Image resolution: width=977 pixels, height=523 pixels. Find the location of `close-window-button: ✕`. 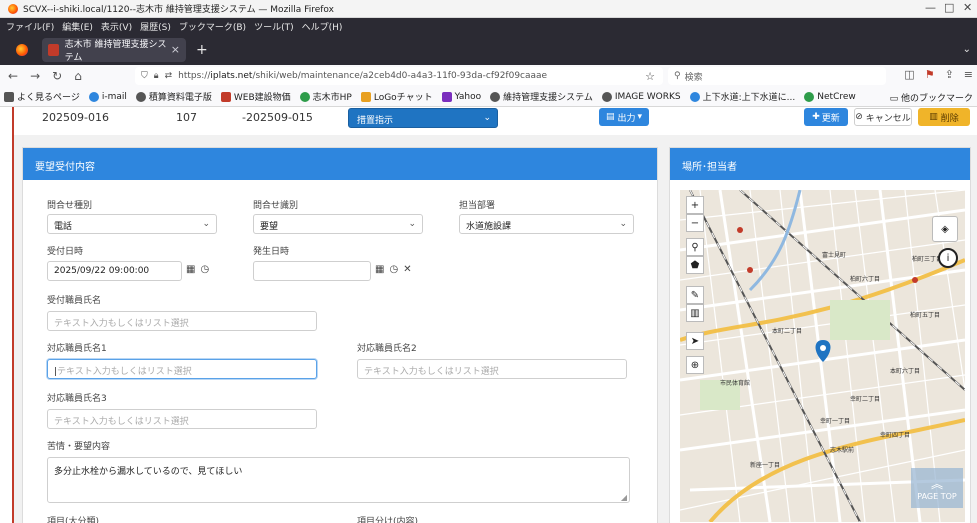

close-window-button: ✕ is located at coordinates (967, 7).